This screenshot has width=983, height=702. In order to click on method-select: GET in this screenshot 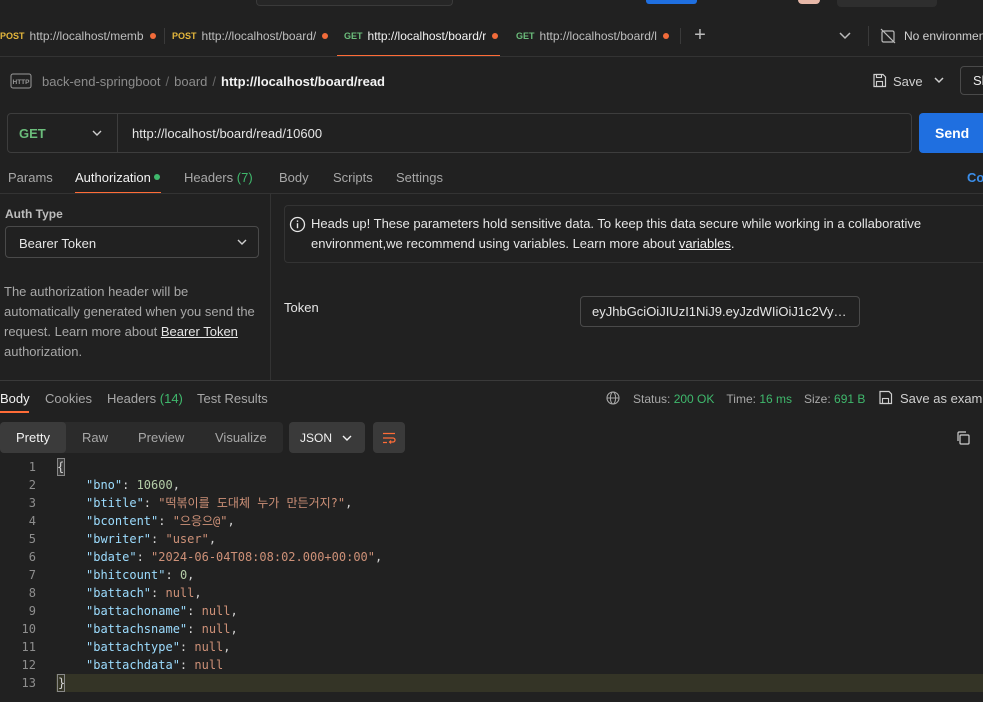, I will do `click(32, 133)`.